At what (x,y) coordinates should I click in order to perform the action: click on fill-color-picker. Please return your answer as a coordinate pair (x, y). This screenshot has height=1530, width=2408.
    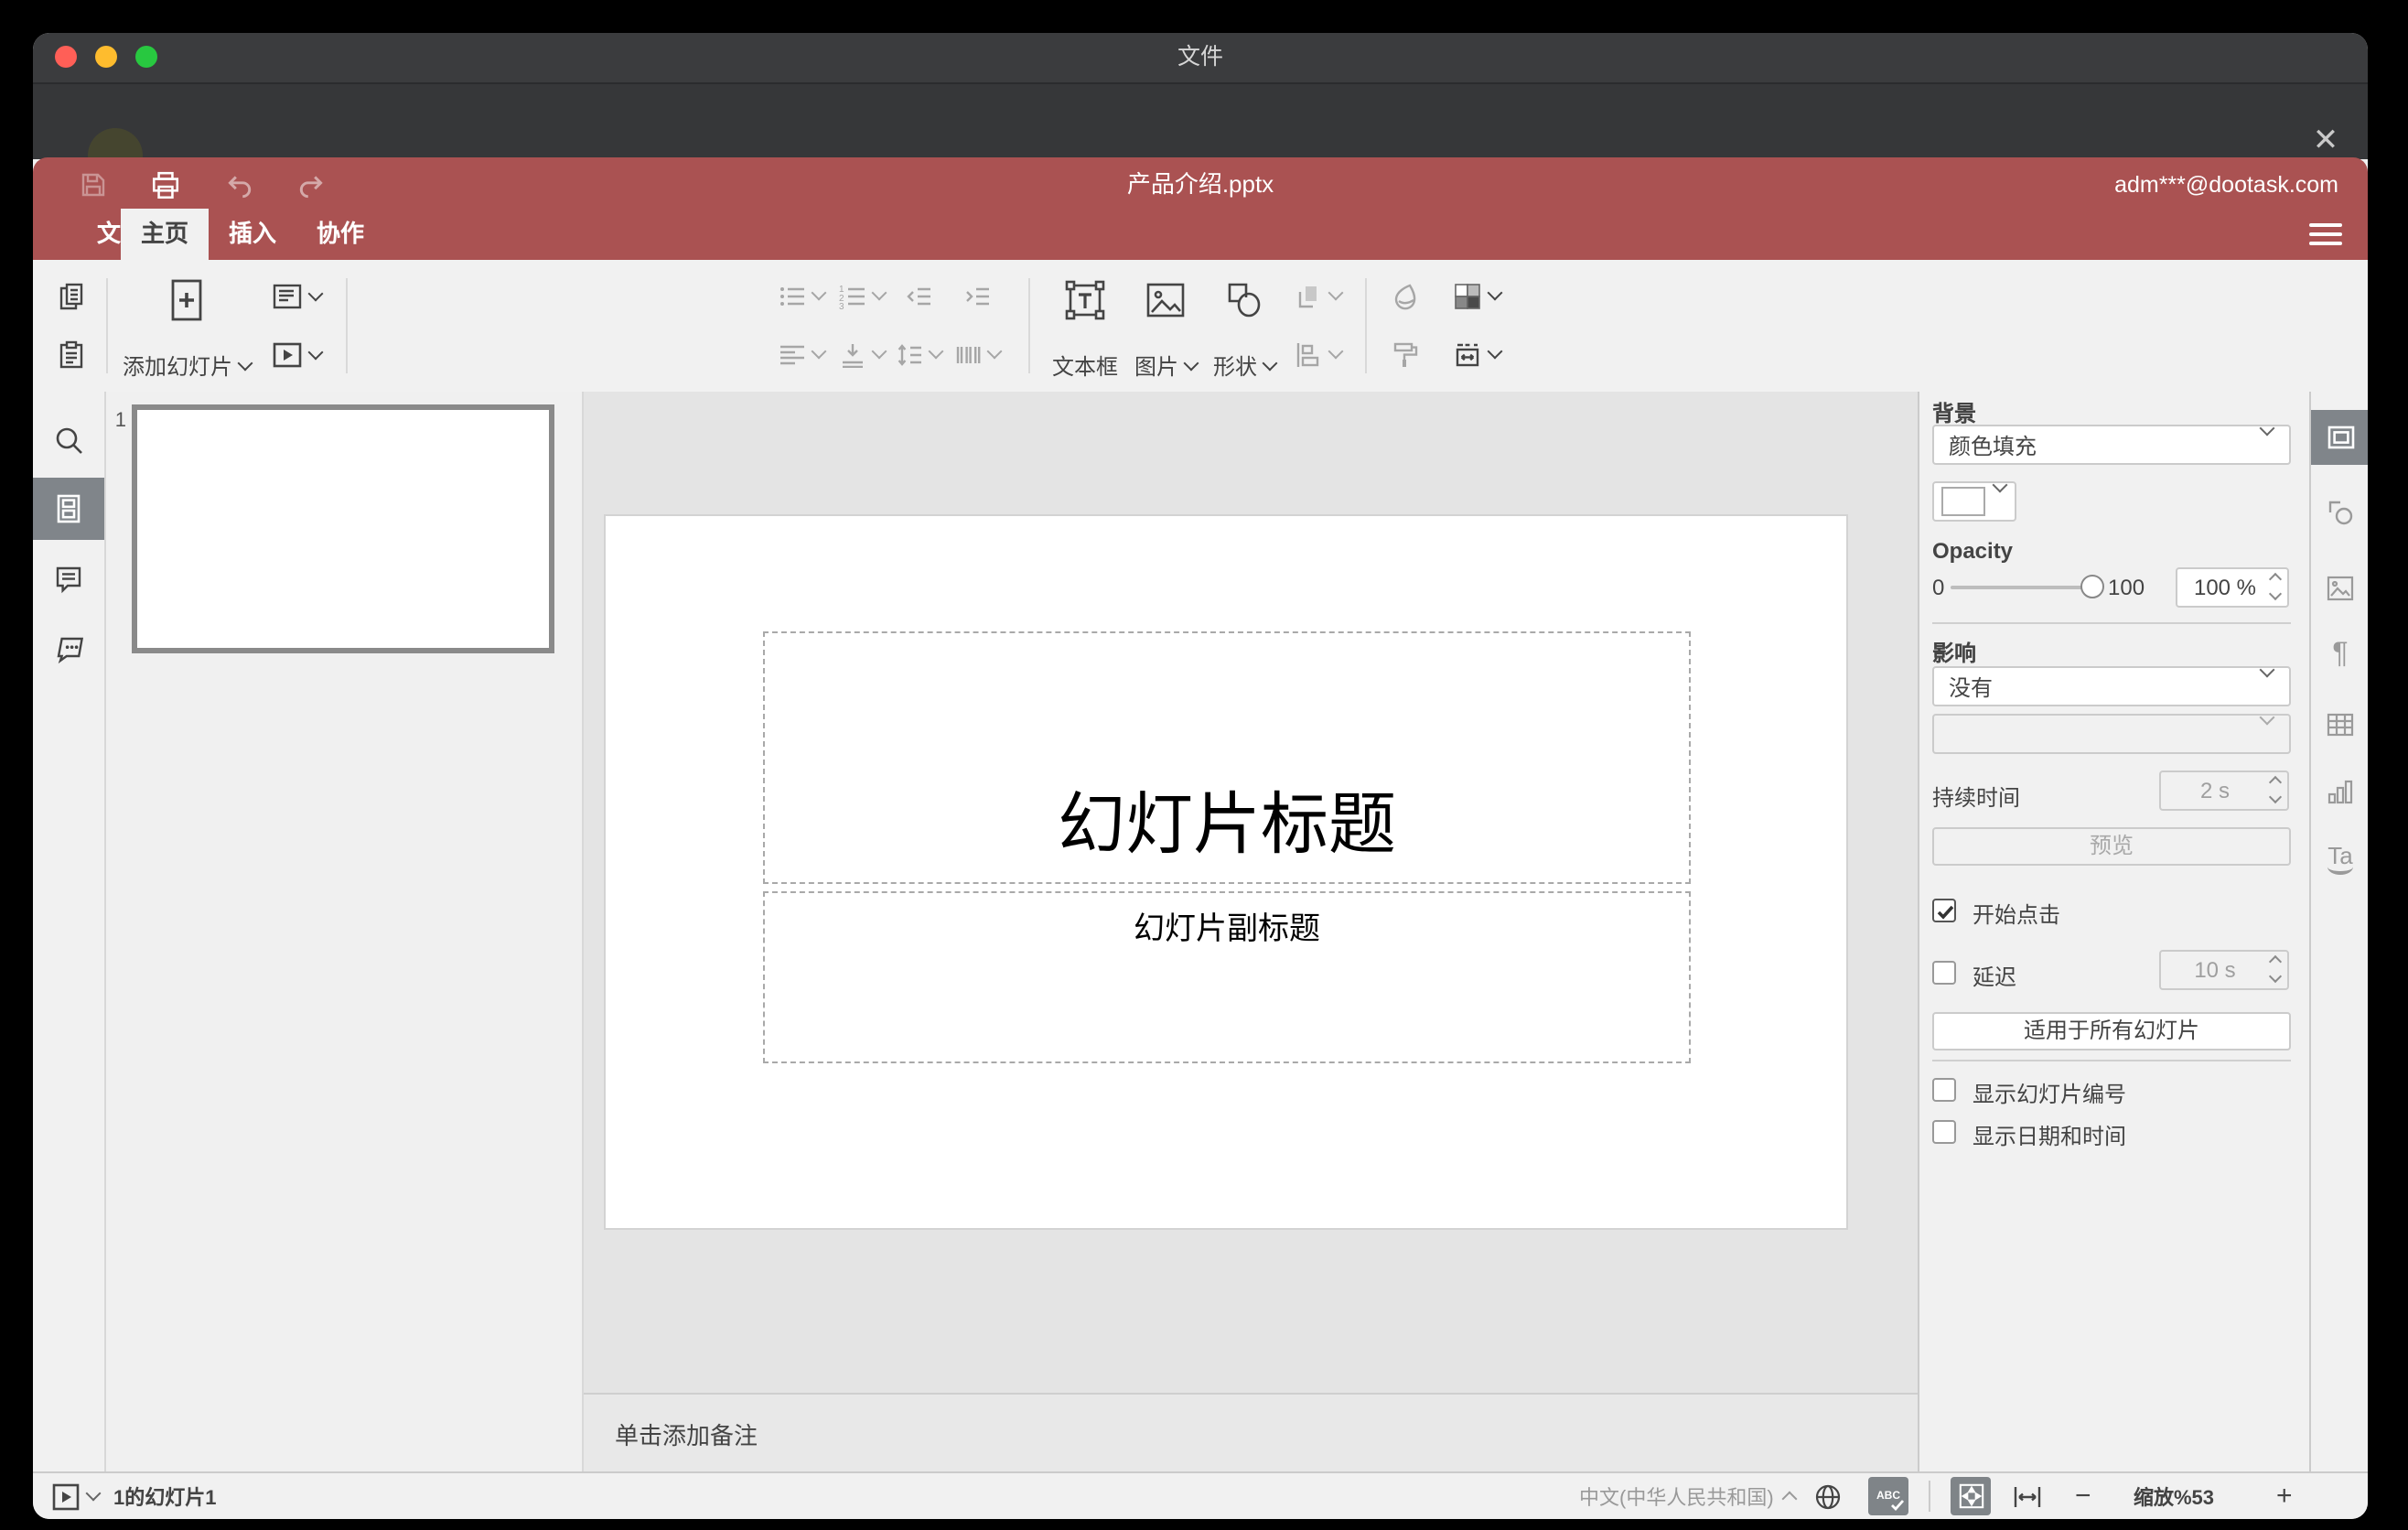
    Looking at the image, I should click on (1974, 499).